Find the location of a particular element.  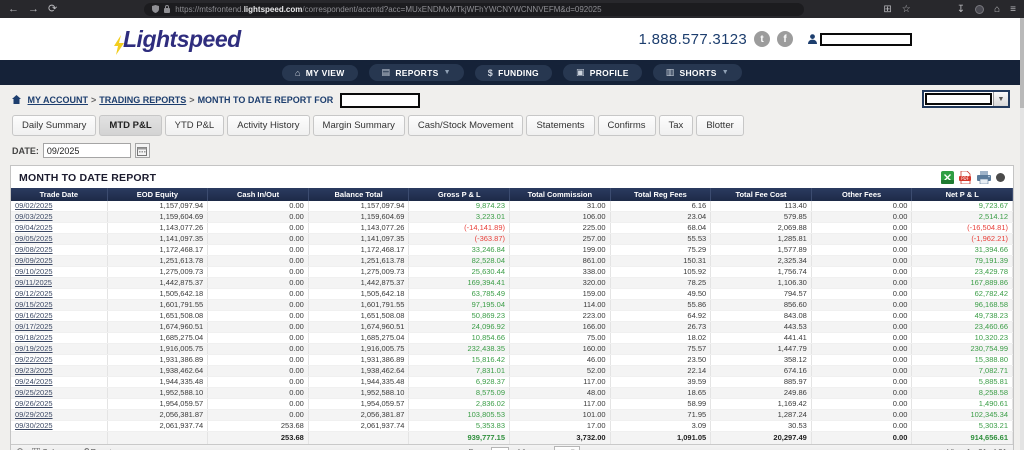

save-page-icon: ⊞ is located at coordinates (887, 9).